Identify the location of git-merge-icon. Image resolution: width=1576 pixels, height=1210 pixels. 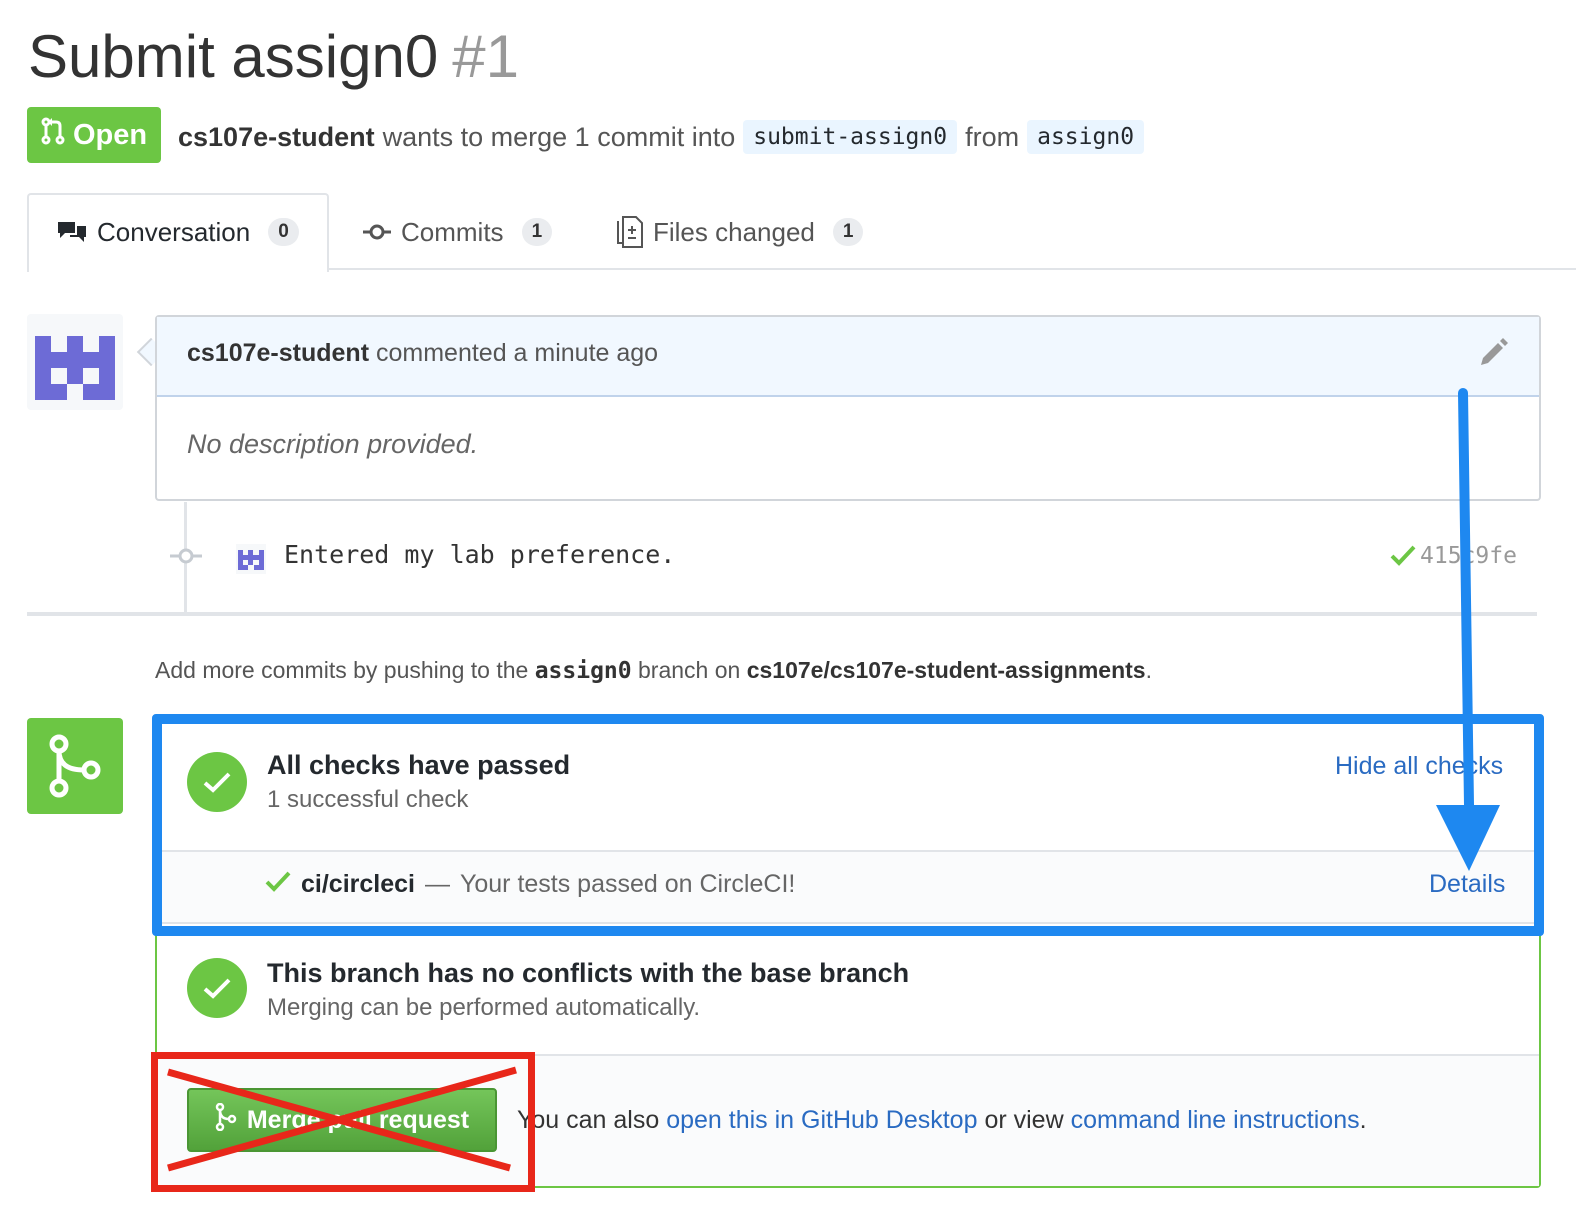
(75, 766).